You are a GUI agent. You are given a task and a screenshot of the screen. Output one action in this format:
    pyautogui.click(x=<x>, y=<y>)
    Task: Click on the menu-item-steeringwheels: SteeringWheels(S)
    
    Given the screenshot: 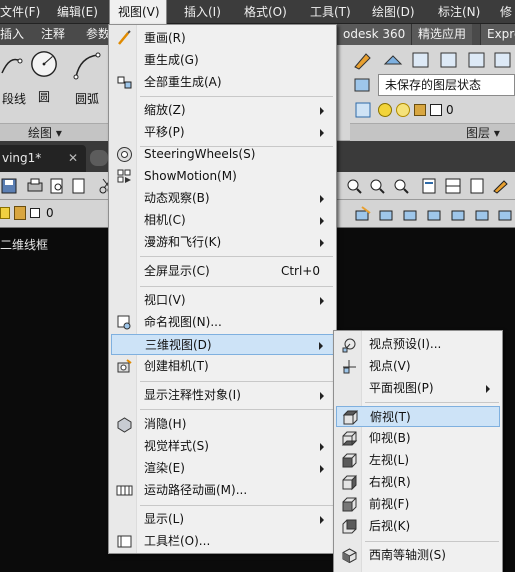 What is the action you would take?
    pyautogui.click(x=222, y=154)
    